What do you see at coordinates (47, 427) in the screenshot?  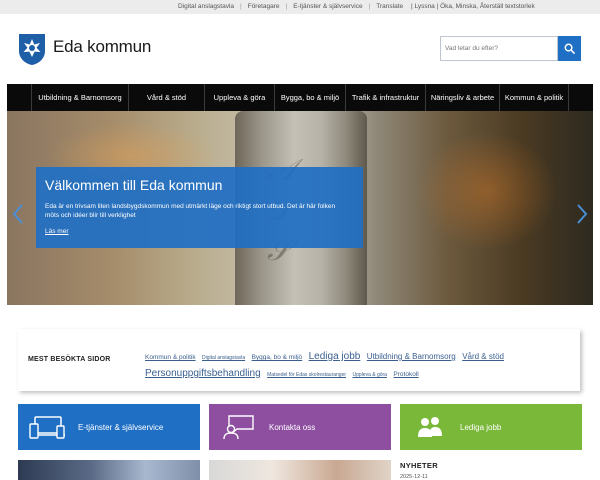 I see `devices-icon` at bounding box center [47, 427].